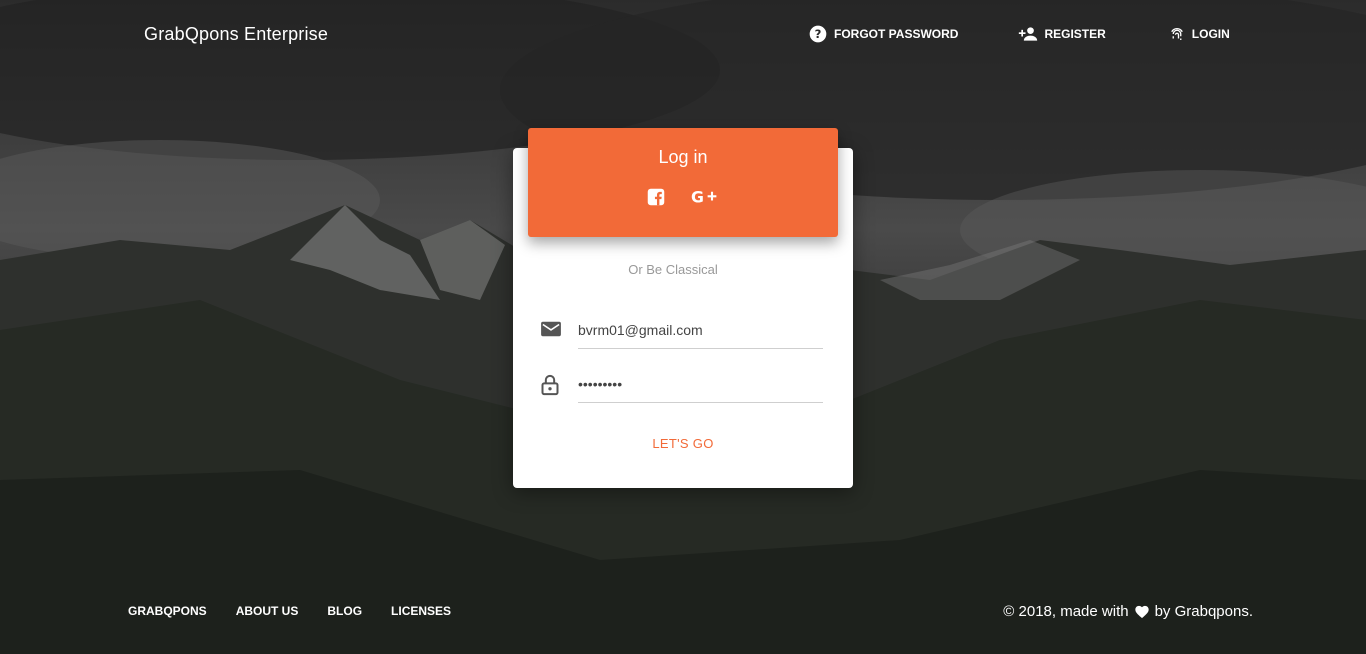  What do you see at coordinates (1176, 34) in the screenshot?
I see `fingerprint-icon` at bounding box center [1176, 34].